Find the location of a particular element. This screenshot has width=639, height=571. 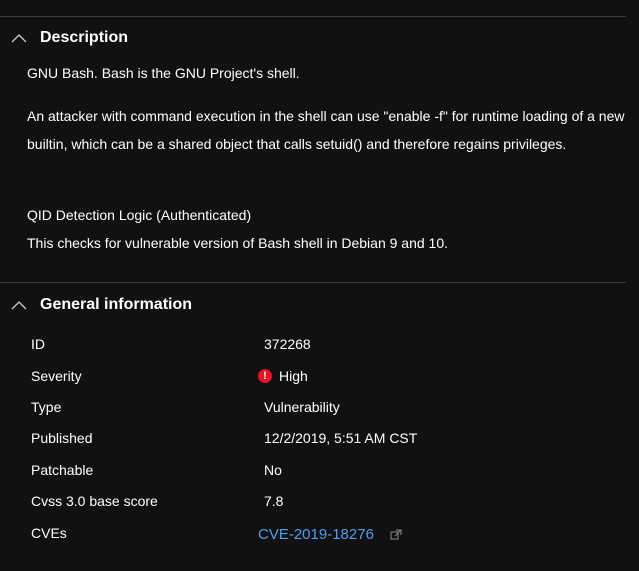

info-value: 7.8 is located at coordinates (274, 501).